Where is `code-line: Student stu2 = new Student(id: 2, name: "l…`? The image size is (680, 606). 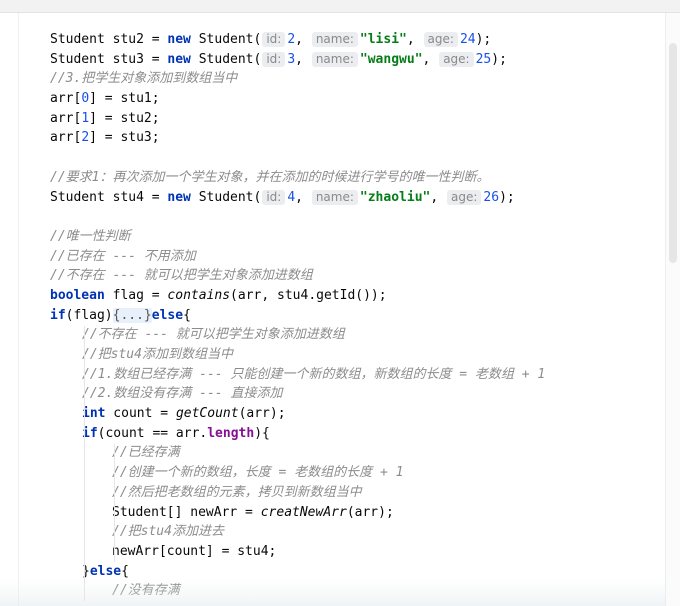 code-line: Student stu2 = new Student(id: 2, name: "l… is located at coordinates (333, 40).